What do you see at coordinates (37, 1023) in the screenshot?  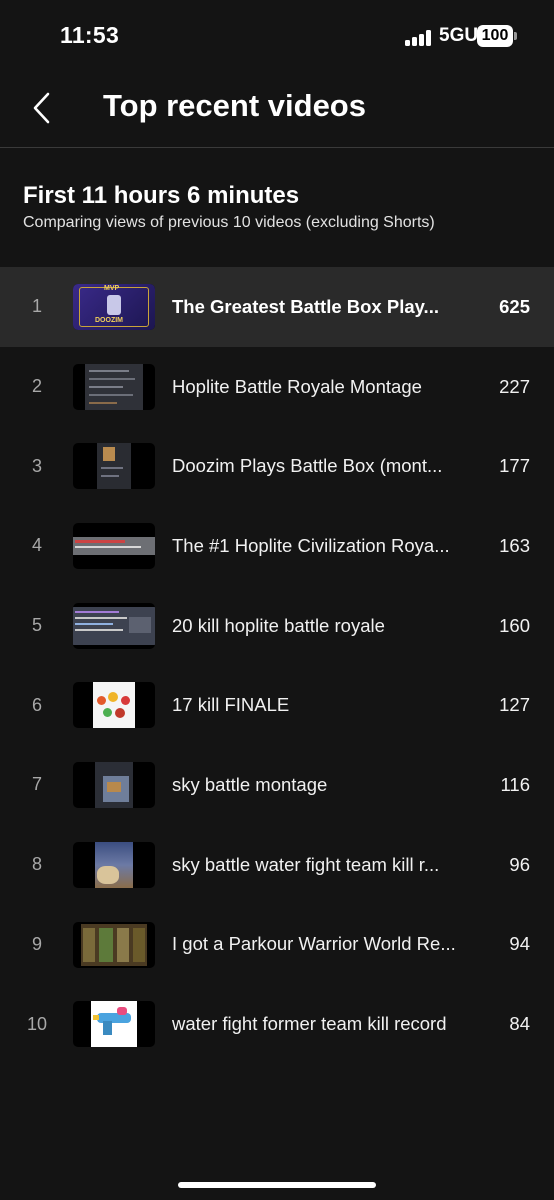 I see `rank-number: 10` at bounding box center [37, 1023].